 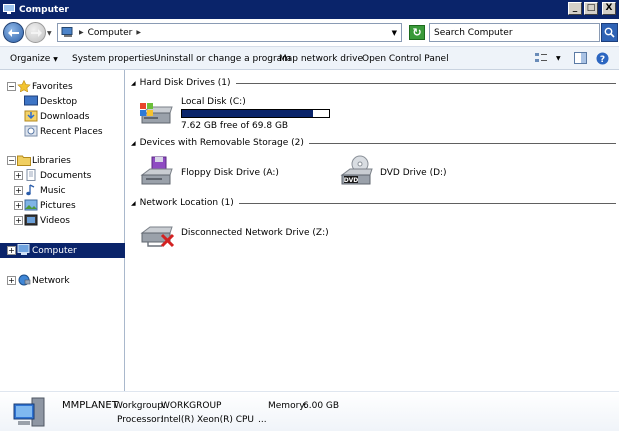 I want to click on memory-label: Memory:, so click(x=287, y=406).